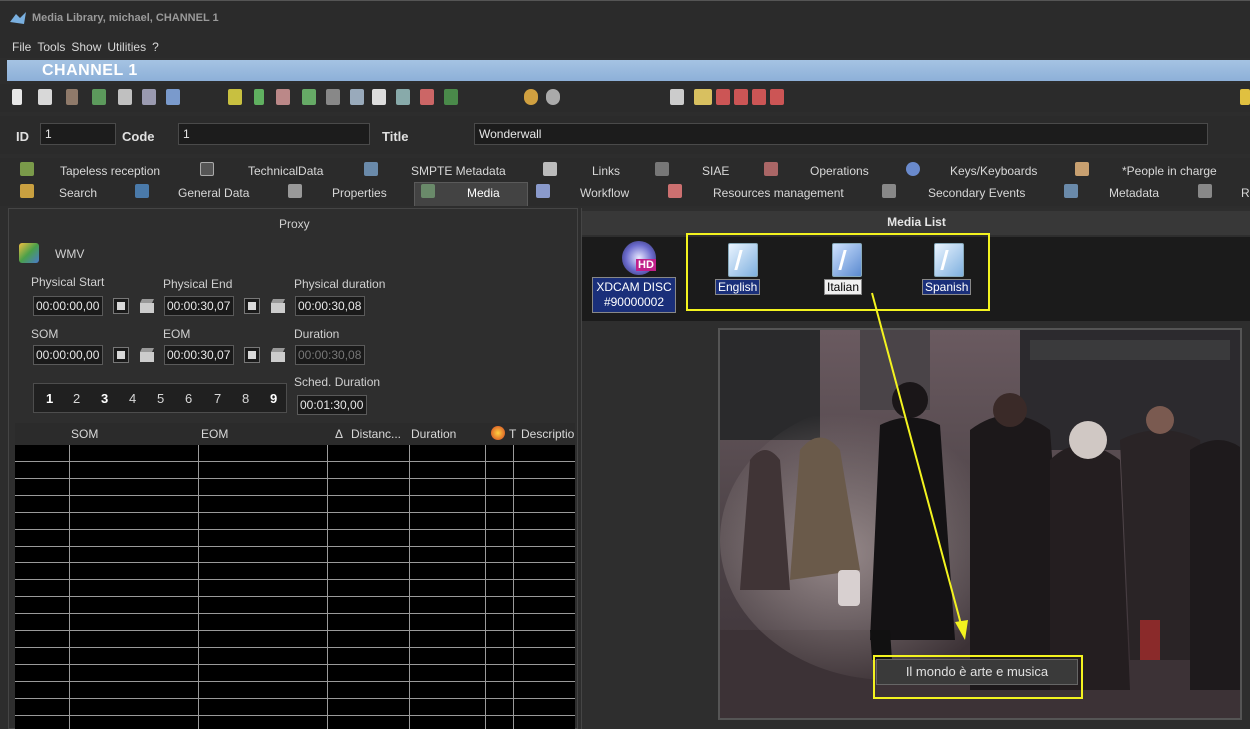  Describe the element at coordinates (259, 97) in the screenshot. I see `bars-icon` at that location.